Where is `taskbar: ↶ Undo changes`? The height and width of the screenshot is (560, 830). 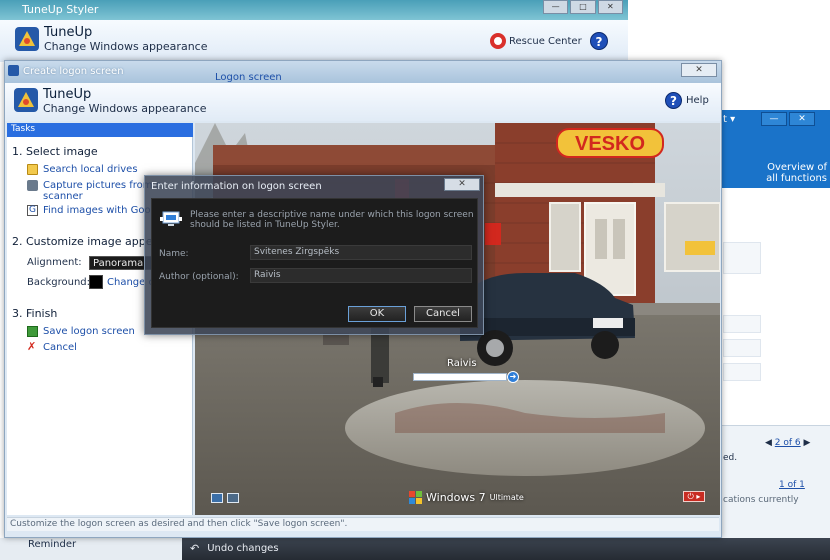 taskbar: ↶ Undo changes is located at coordinates (506, 549).